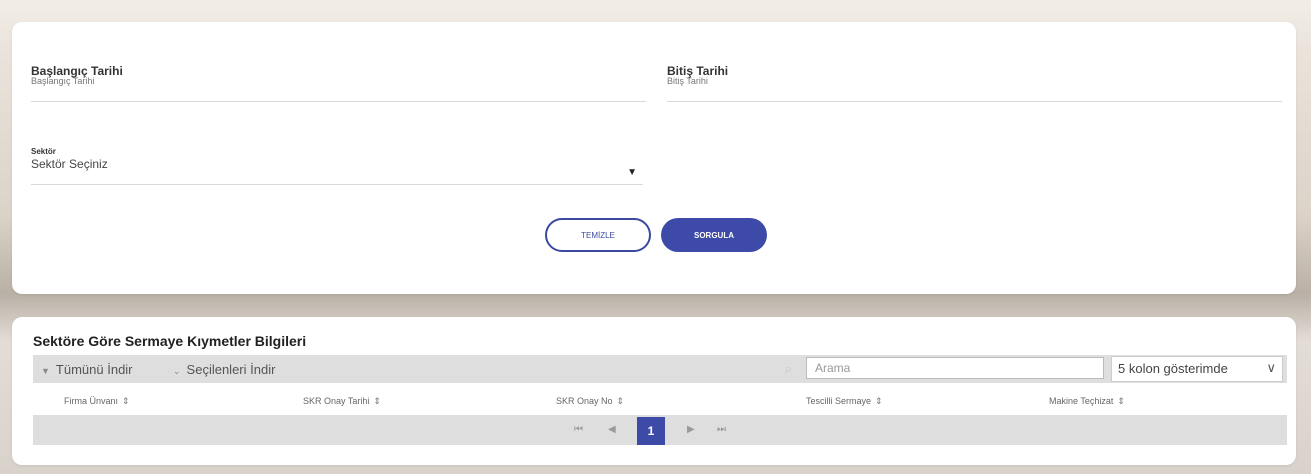  I want to click on first-page-icon: ⏮, so click(578, 429).